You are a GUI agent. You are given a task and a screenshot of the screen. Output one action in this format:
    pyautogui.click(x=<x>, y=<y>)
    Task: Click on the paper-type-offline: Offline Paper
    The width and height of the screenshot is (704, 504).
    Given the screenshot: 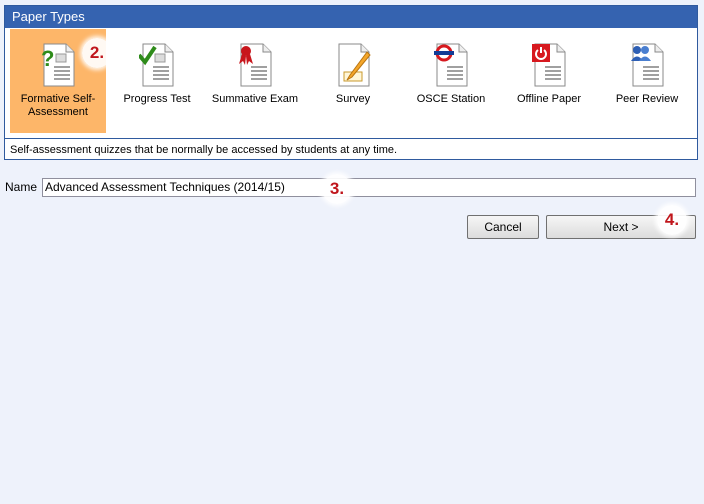 What is the action you would take?
    pyautogui.click(x=549, y=81)
    